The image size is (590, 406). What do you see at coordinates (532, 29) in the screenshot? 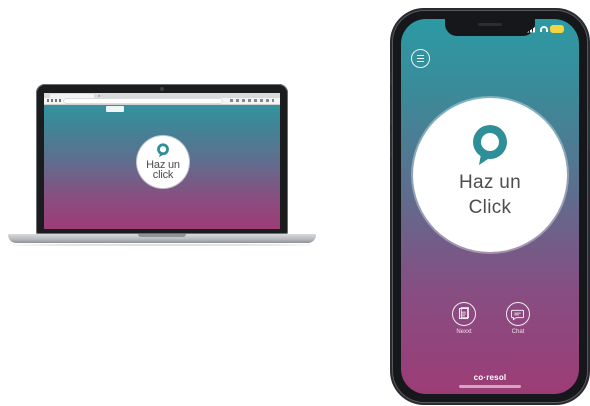
I see `signal-icon` at bounding box center [532, 29].